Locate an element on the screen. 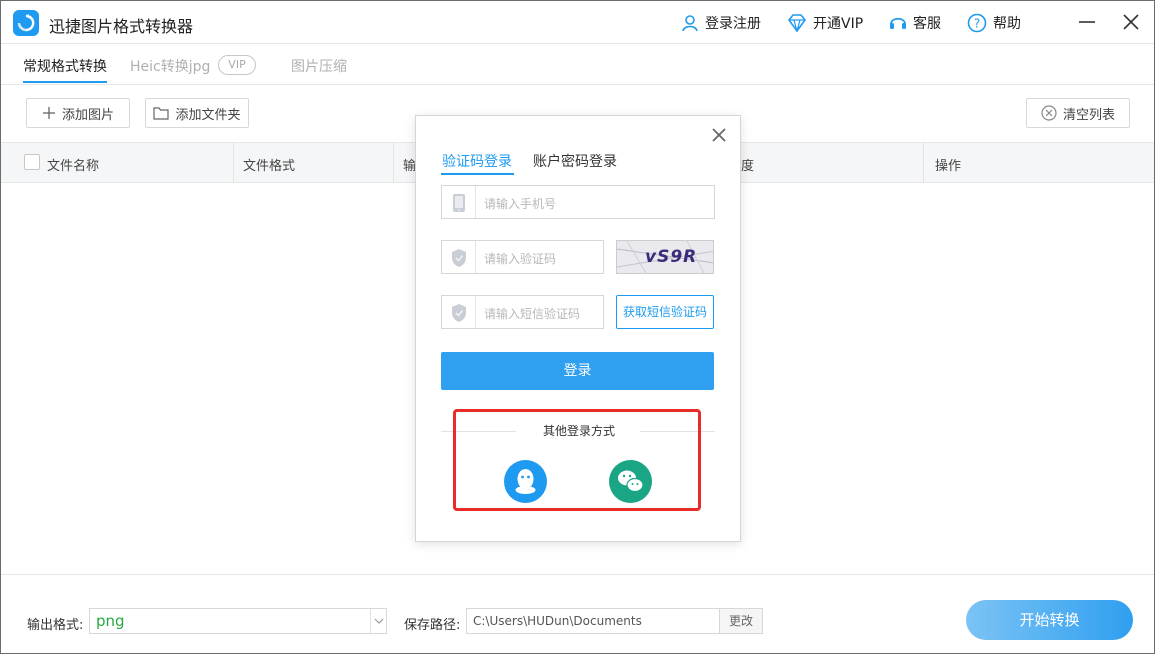 The width and height of the screenshot is (1155, 654). close-window-button is located at coordinates (1131, 22).